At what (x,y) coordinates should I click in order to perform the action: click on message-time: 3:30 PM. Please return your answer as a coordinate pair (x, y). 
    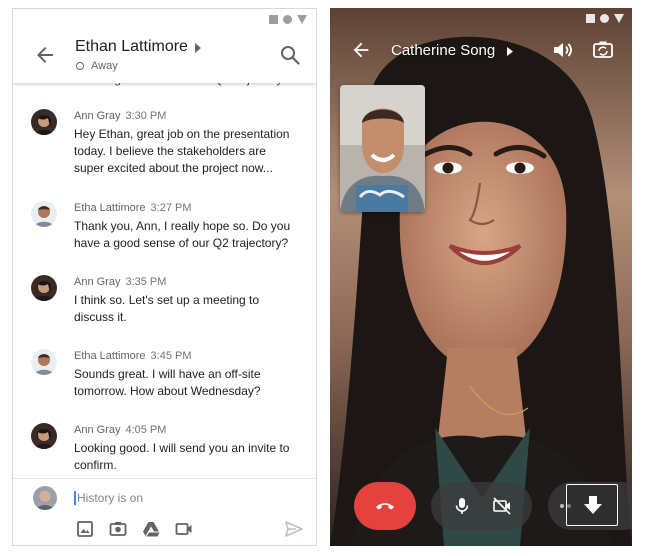
    Looking at the image, I should click on (146, 116).